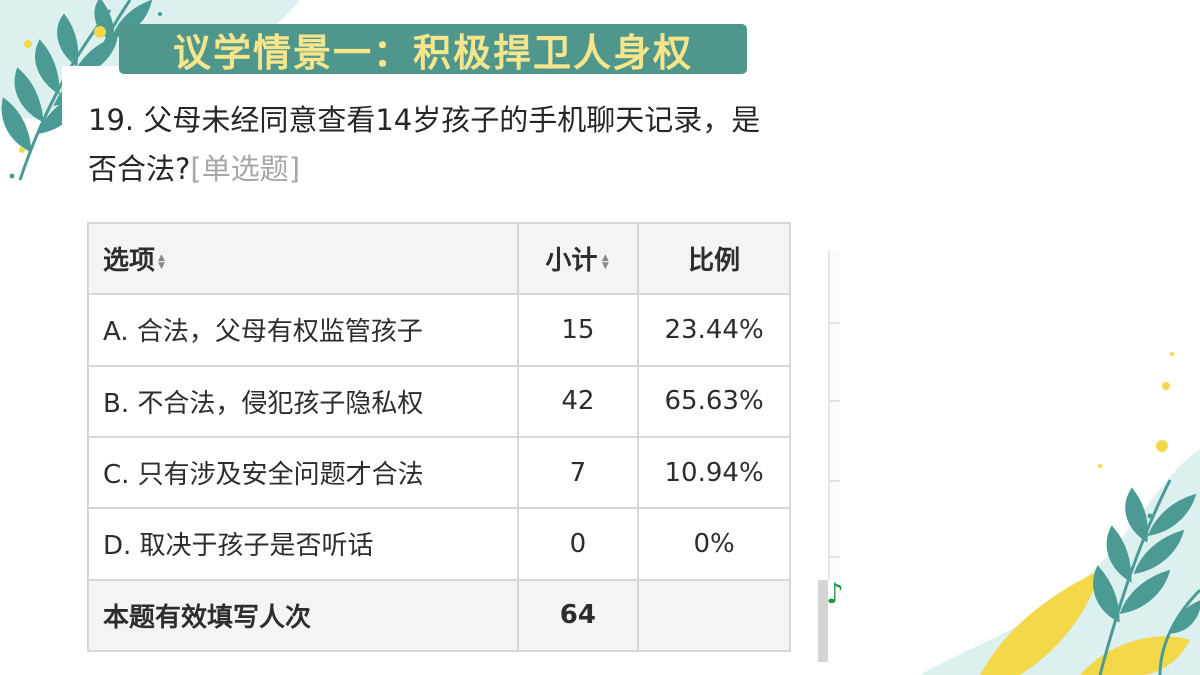  Describe the element at coordinates (714, 472) in the screenshot. I see `row-ratio: 10.94%` at that location.